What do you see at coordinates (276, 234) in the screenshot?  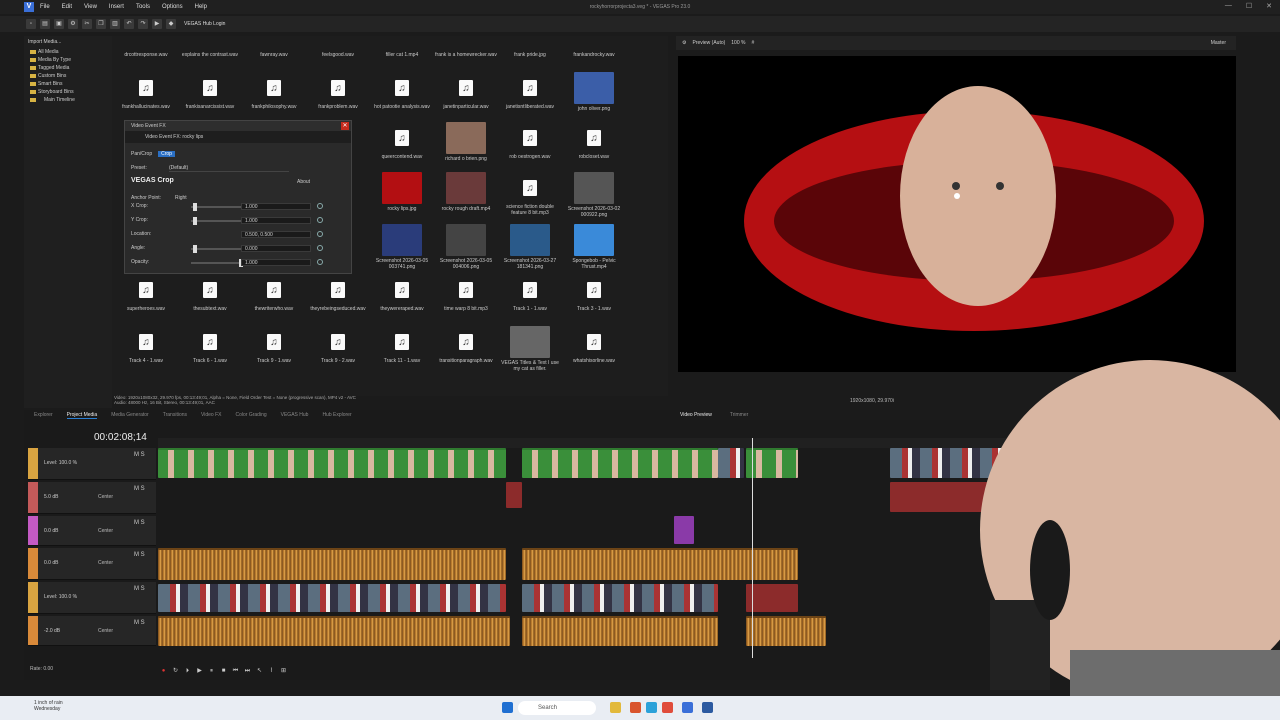 I see `param-value-input: 0.500, 0.500` at bounding box center [276, 234].